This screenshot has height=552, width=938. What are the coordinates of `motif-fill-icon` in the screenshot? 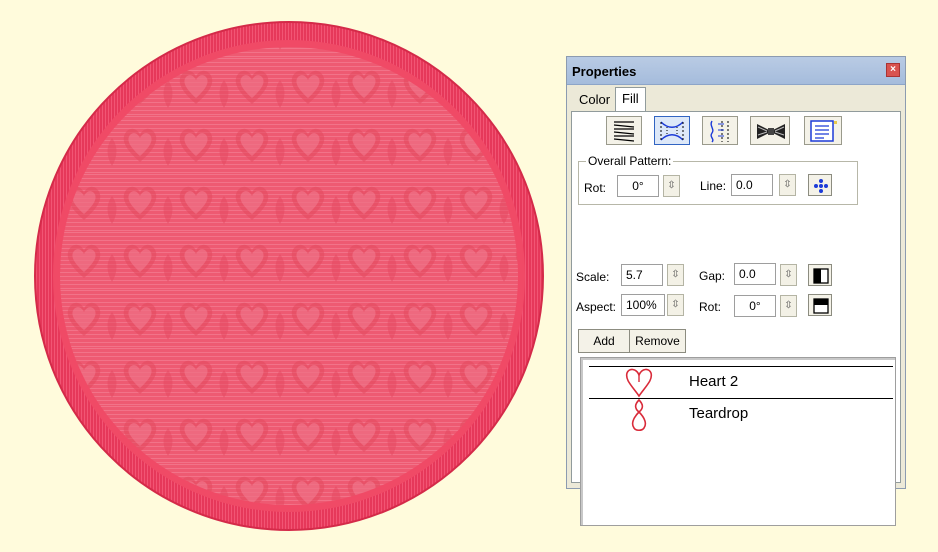 It's located at (771, 131).